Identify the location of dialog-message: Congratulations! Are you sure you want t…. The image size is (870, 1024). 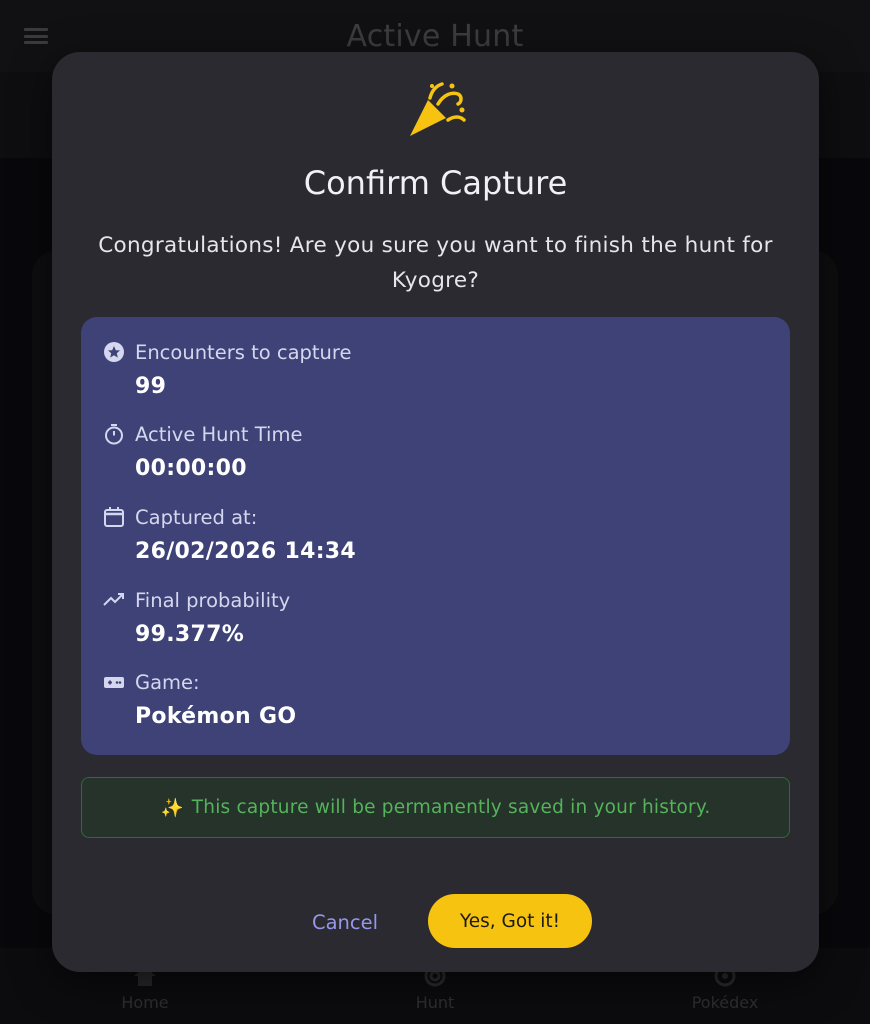
(435, 263).